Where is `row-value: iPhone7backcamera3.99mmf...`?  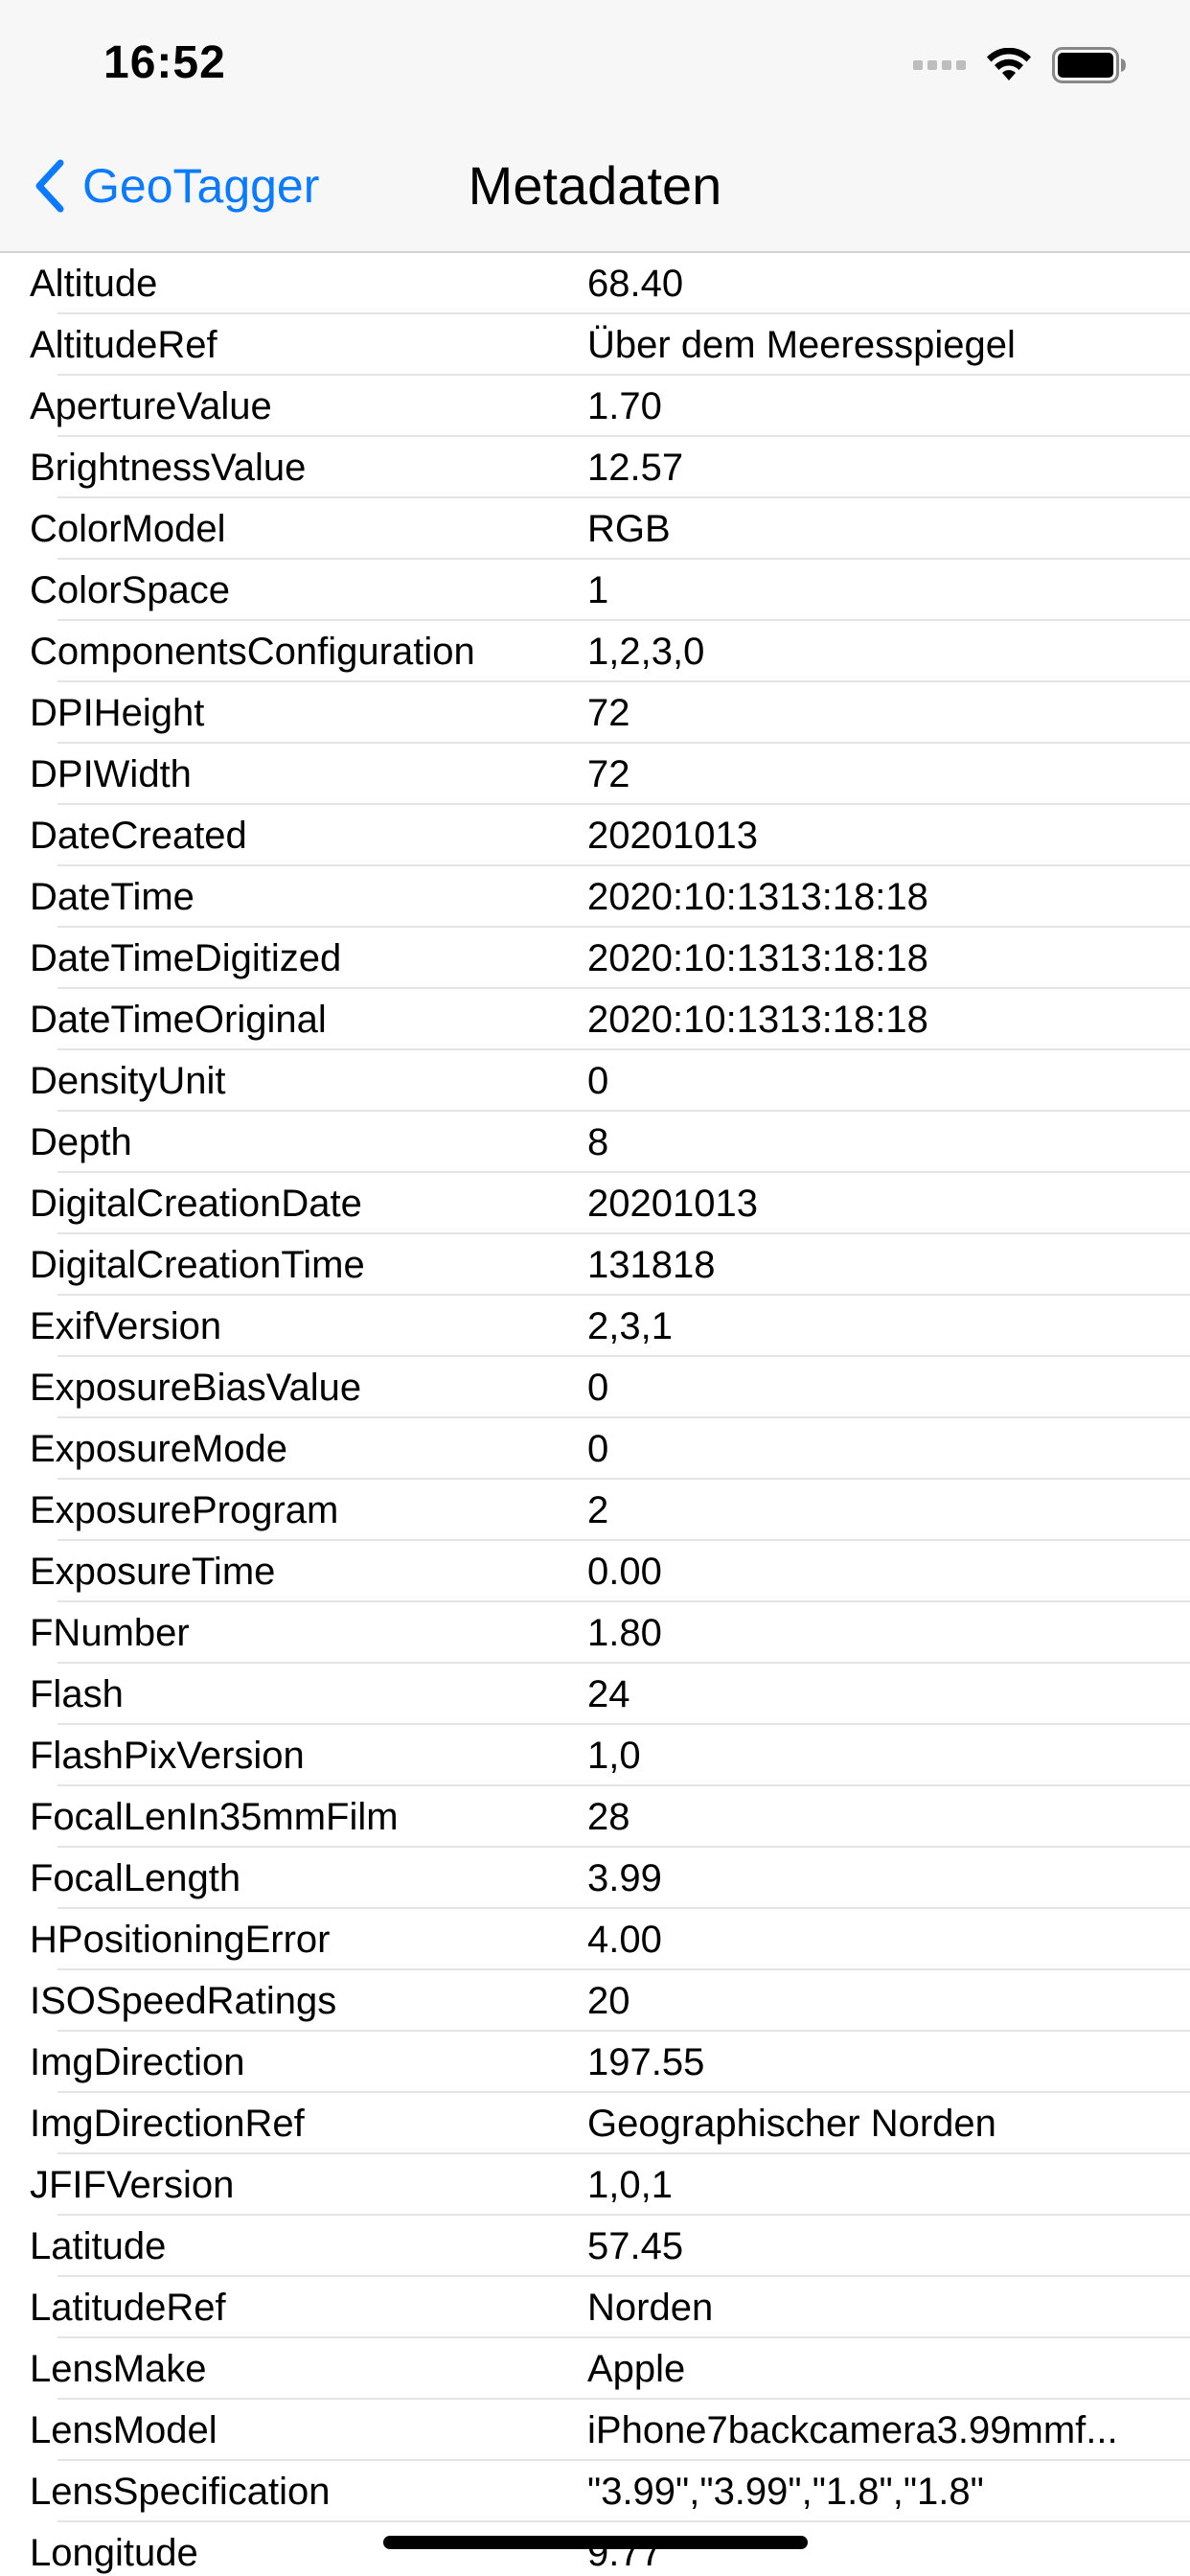
row-value: iPhone7backcamera3.99mmf... is located at coordinates (853, 2430).